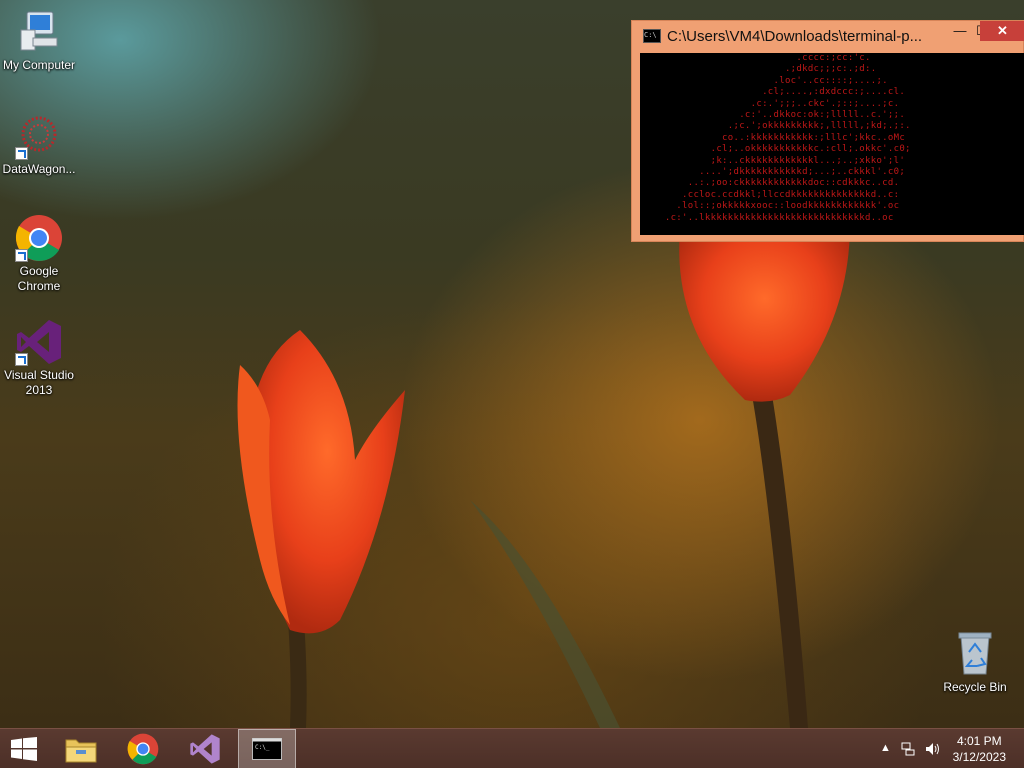 This screenshot has height=768, width=1024. I want to click on svg-text: C:\_, so click(262, 747).